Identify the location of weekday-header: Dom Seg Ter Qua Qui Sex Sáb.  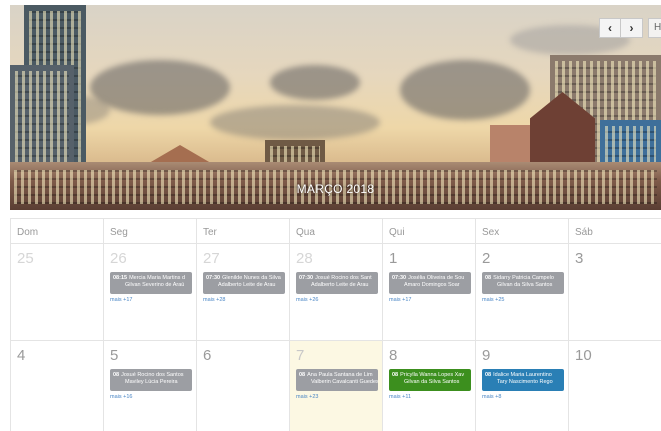
(335, 231).